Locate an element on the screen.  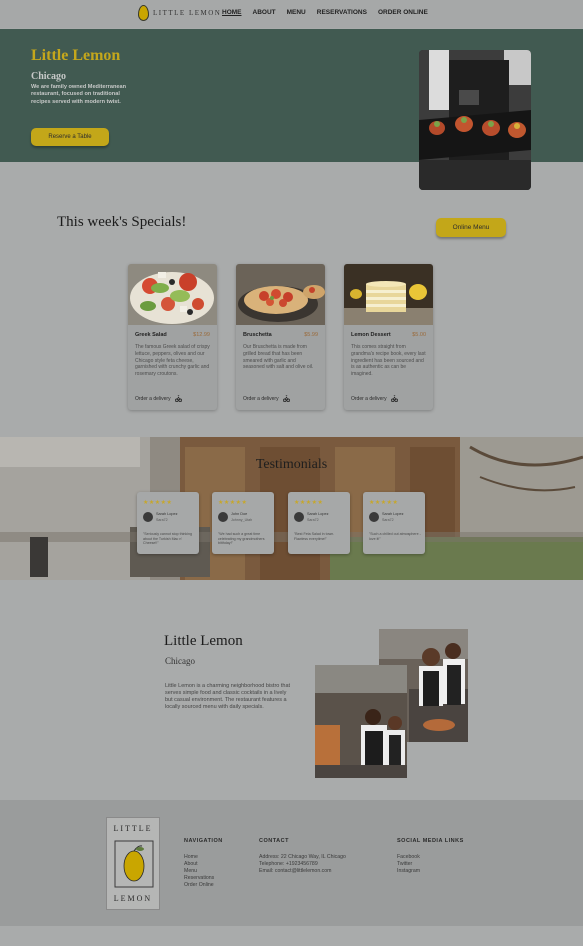
about-city: Chicago is located at coordinates (180, 661).